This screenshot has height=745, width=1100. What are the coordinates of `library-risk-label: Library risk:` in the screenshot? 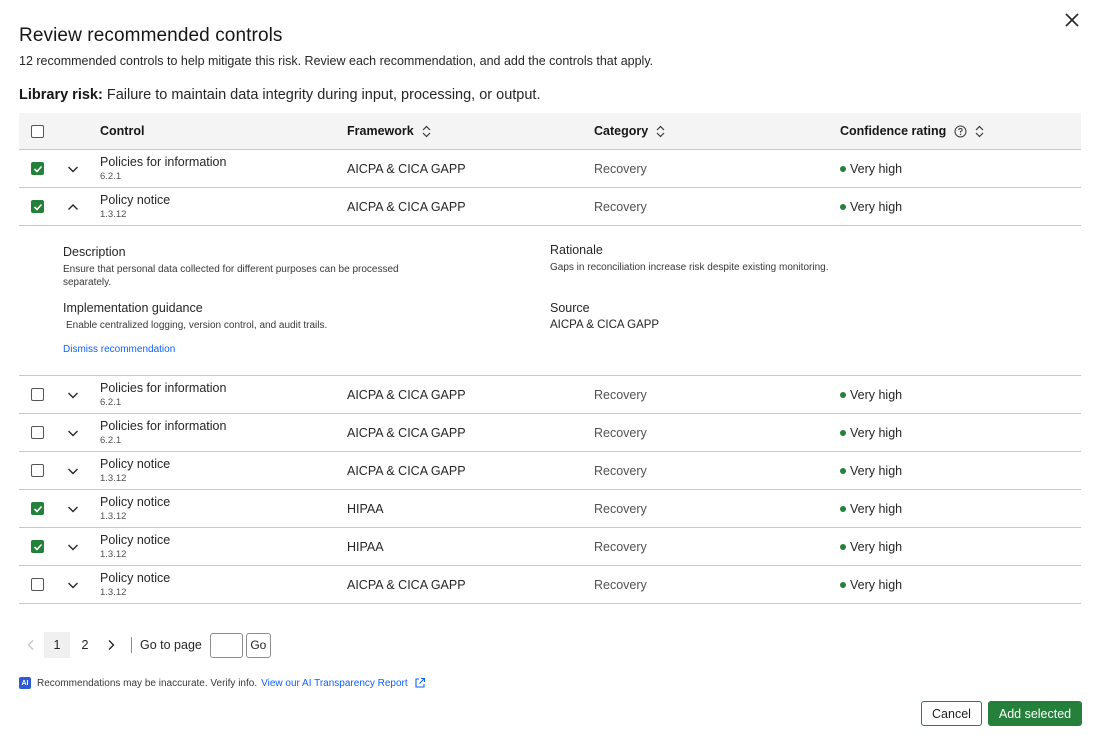 It's located at (61, 95).